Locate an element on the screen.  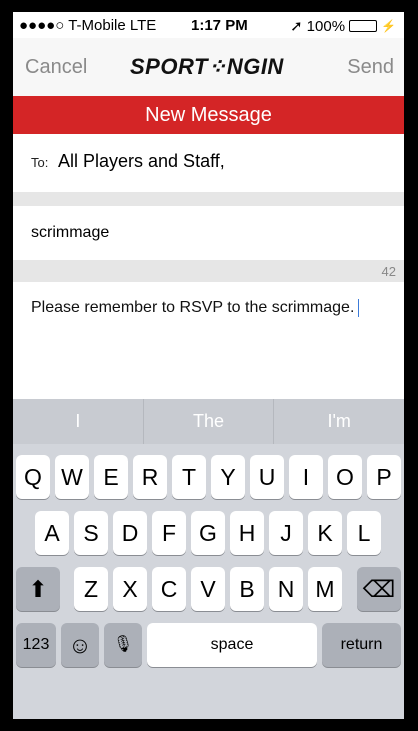
key-y: Y is located at coordinates (228, 477).